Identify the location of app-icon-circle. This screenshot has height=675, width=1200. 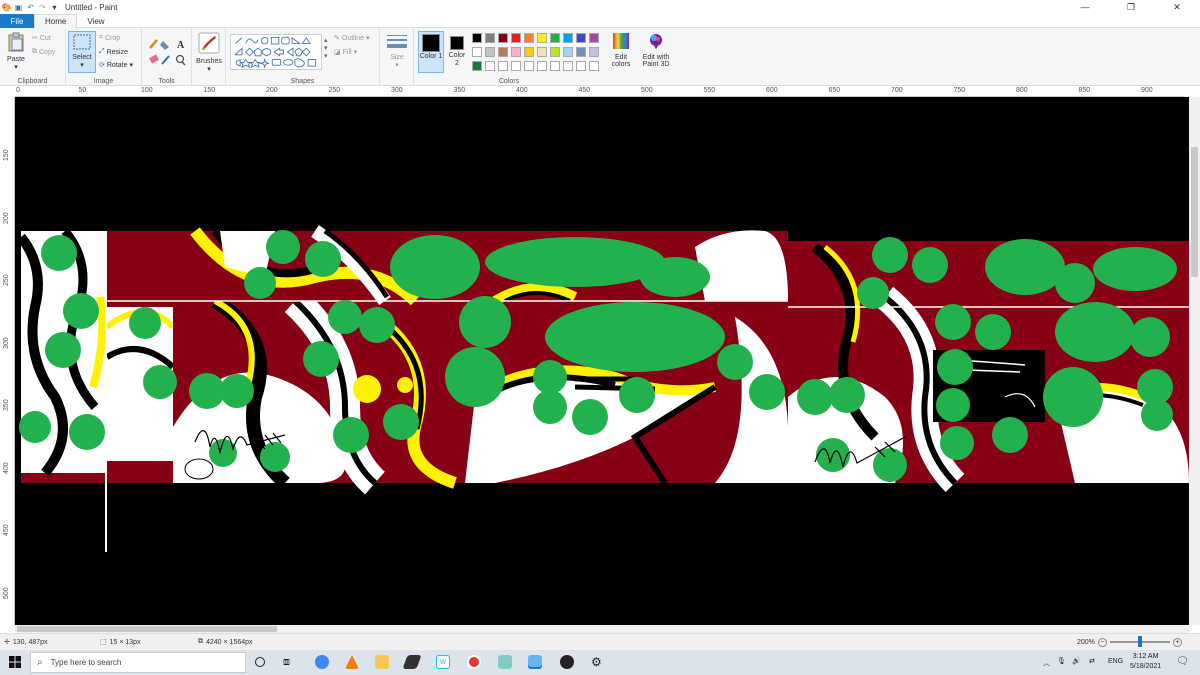
(567, 662).